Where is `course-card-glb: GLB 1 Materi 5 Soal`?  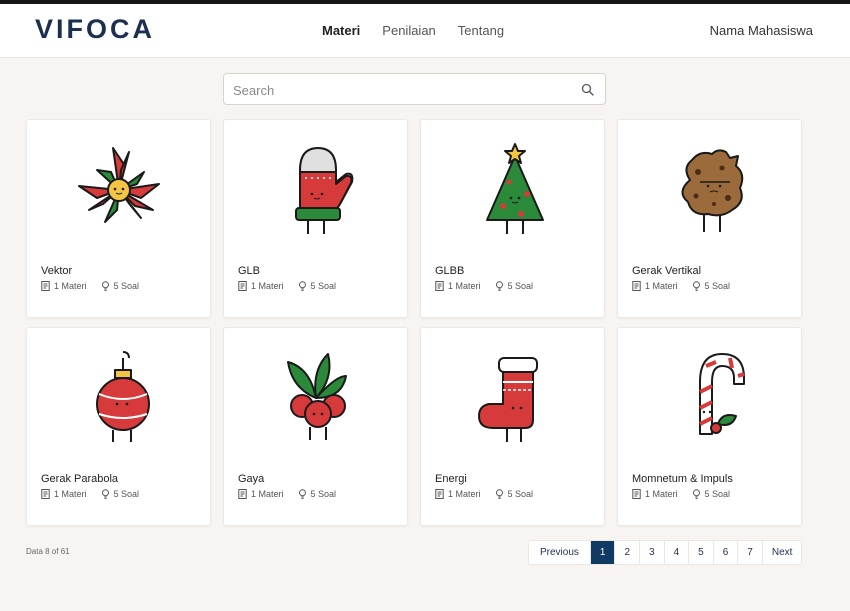 course-card-glb: GLB 1 Materi 5 Soal is located at coordinates (315, 218).